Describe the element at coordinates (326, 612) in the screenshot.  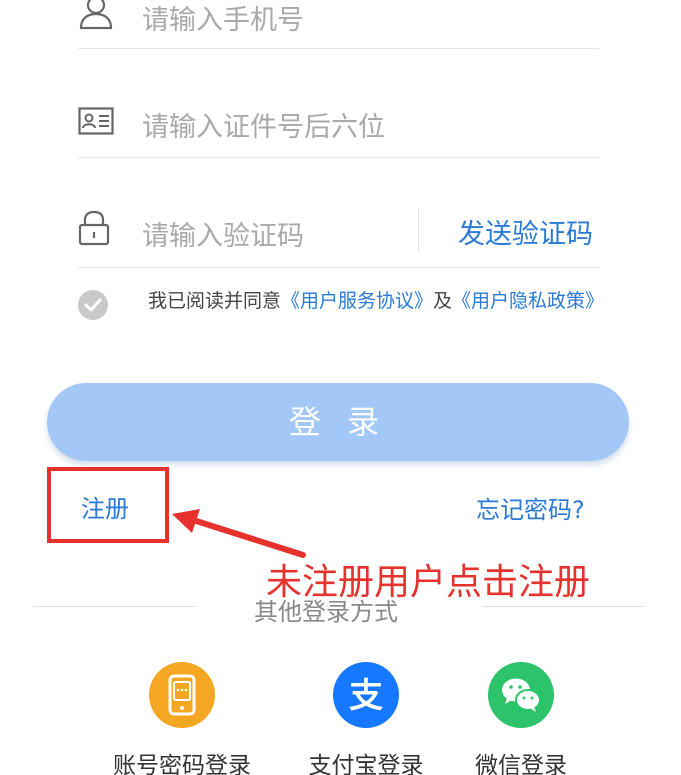
I see `other-login-title: 其他登录方式` at that location.